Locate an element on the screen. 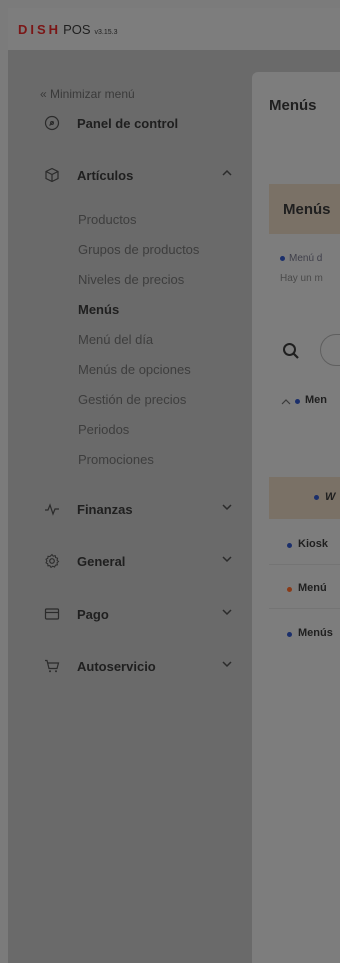  gear-icon is located at coordinates (52, 561).